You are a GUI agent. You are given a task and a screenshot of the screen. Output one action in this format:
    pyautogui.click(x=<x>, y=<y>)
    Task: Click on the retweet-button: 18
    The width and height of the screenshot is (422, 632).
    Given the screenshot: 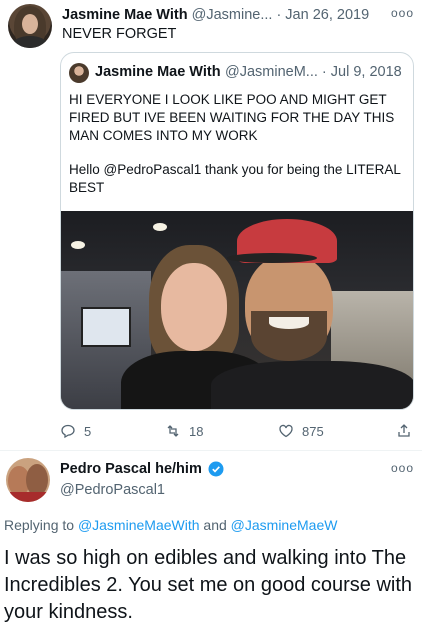 What is the action you would take?
    pyautogui.click(x=184, y=431)
    